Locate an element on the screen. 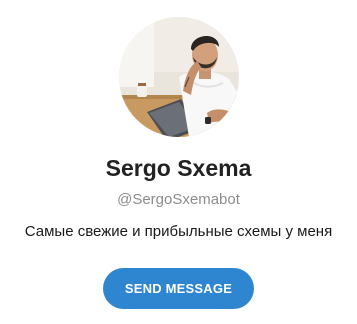 The height and width of the screenshot is (324, 357). send-message-button: SEND MESSAGE is located at coordinates (178, 288).